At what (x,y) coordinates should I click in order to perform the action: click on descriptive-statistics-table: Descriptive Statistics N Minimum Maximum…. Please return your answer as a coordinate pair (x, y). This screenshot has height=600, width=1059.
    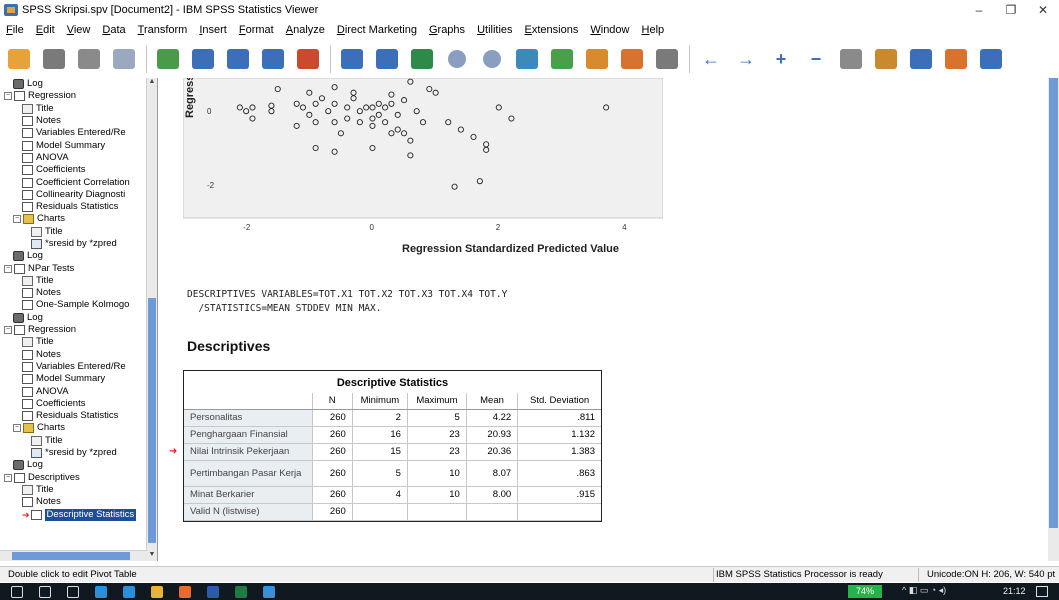
    Looking at the image, I should click on (392, 446).